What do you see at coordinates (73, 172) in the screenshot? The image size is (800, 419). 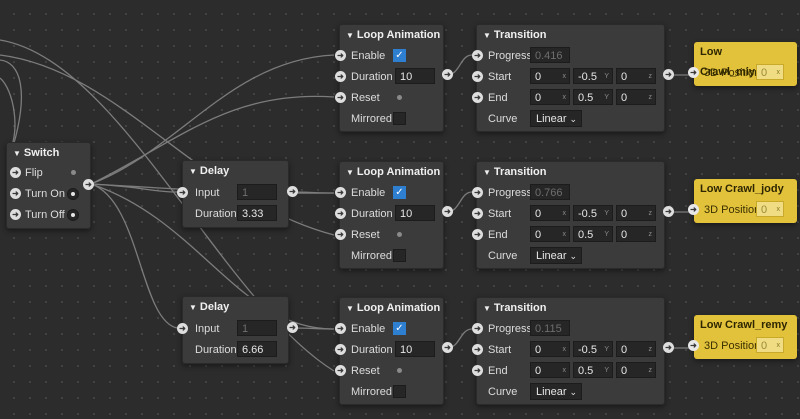 I see `trigger-dot-icon` at bounding box center [73, 172].